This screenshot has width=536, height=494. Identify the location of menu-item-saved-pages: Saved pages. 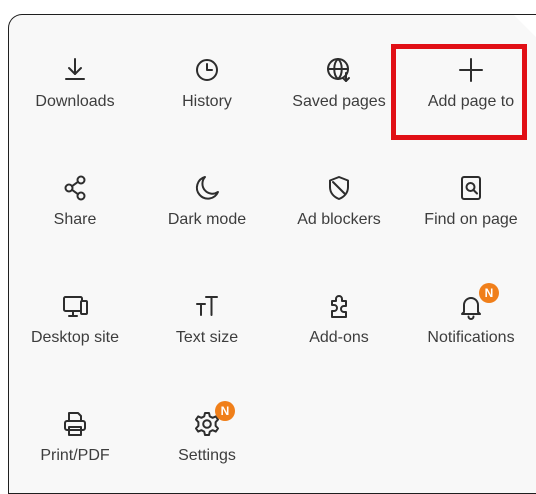
(339, 105).